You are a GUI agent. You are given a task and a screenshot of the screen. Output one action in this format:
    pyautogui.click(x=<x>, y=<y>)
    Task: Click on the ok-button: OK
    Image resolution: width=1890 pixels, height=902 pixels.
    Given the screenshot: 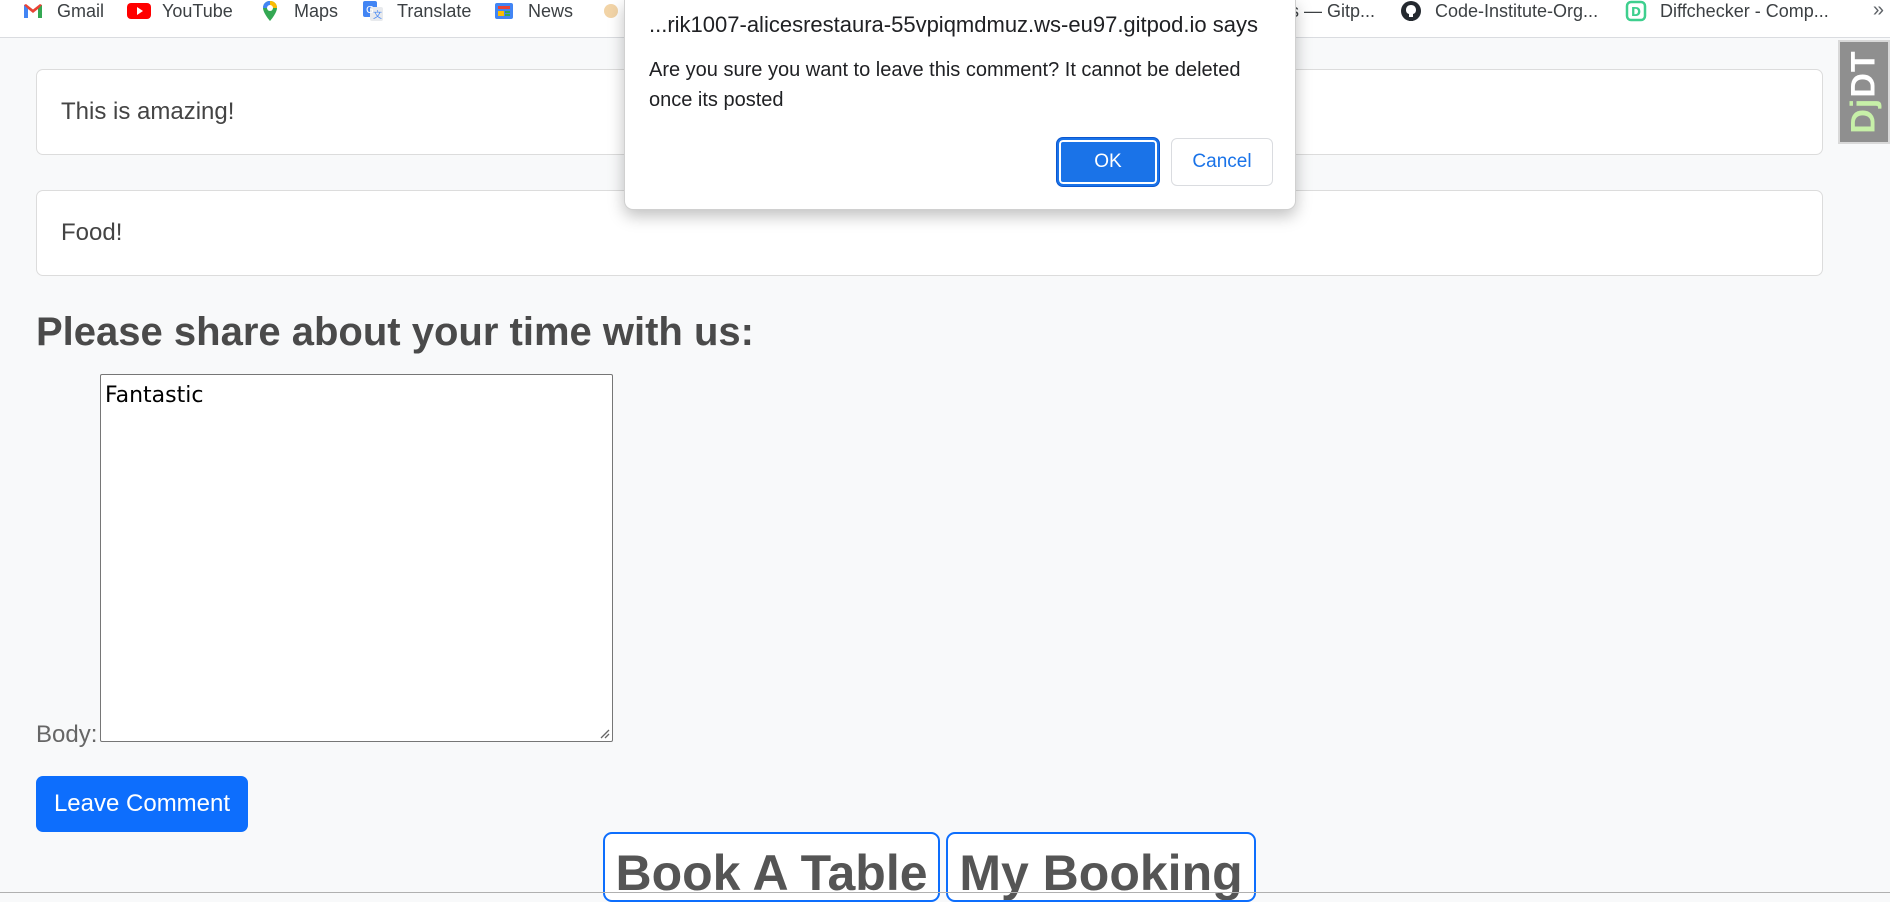 What is the action you would take?
    pyautogui.click(x=1108, y=162)
    